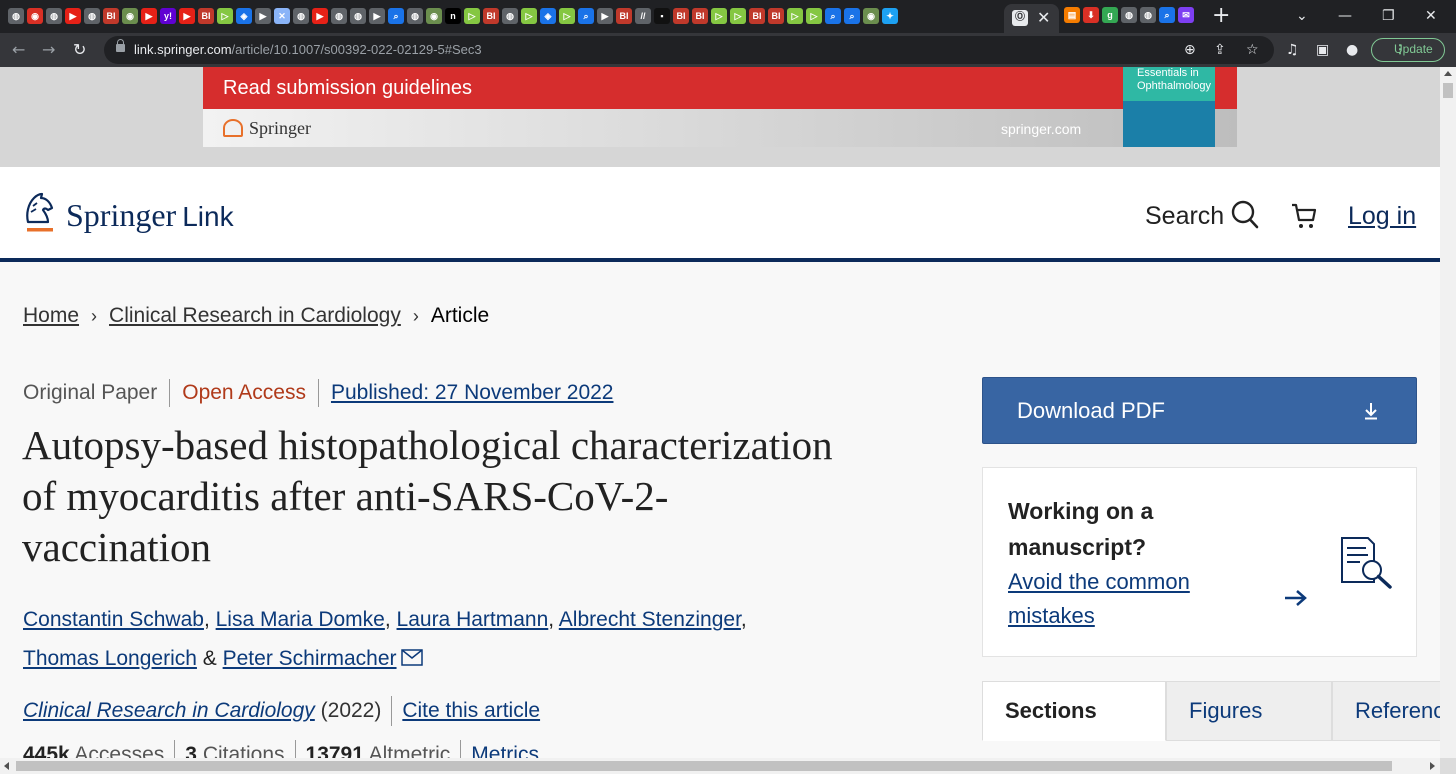 This screenshot has width=1456, height=774. Describe the element at coordinates (18, 50) in the screenshot. I see `back-button: ←` at that location.